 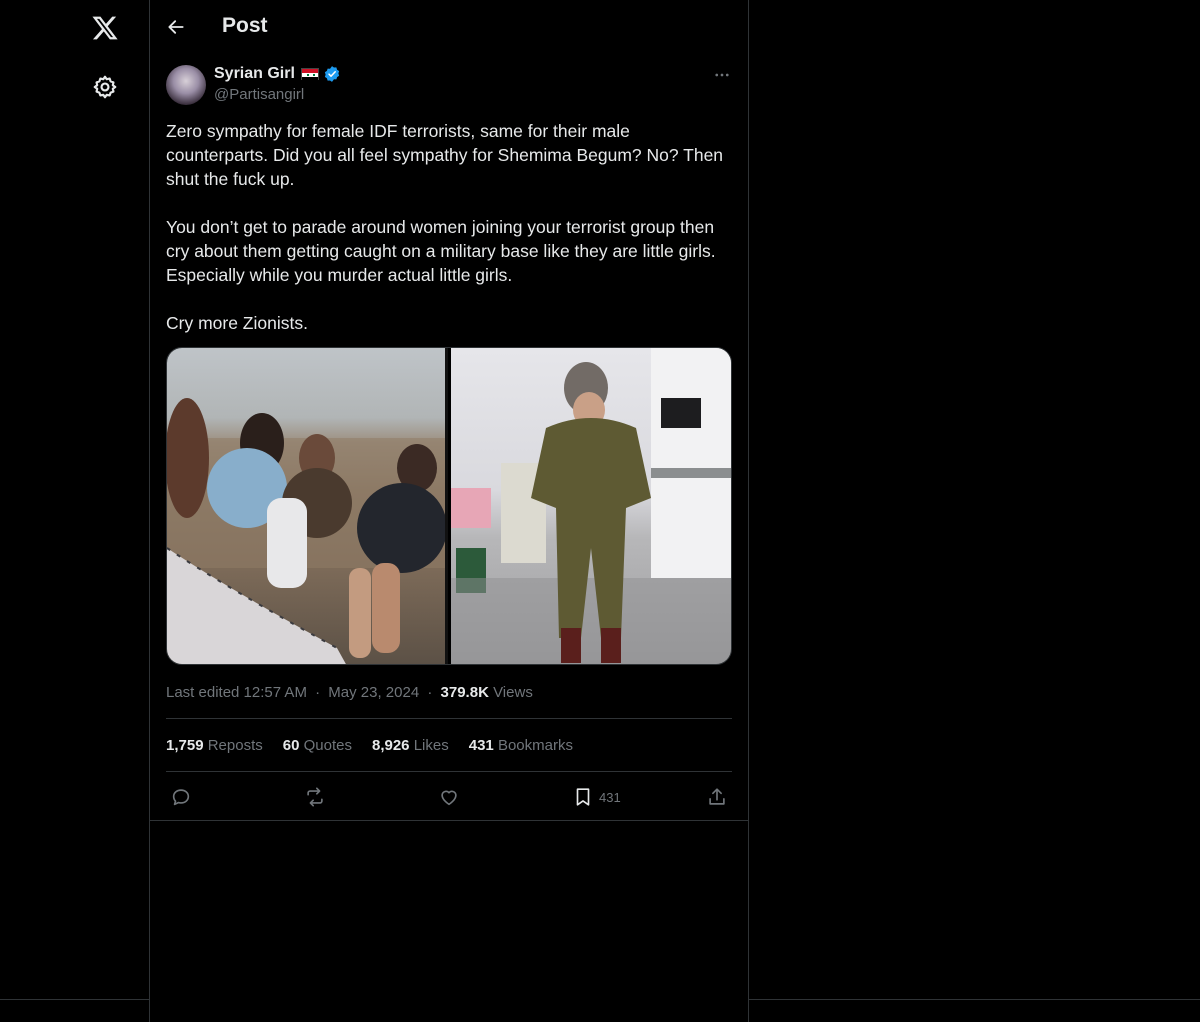 I want to click on bookmark-count: 431, so click(x=610, y=797).